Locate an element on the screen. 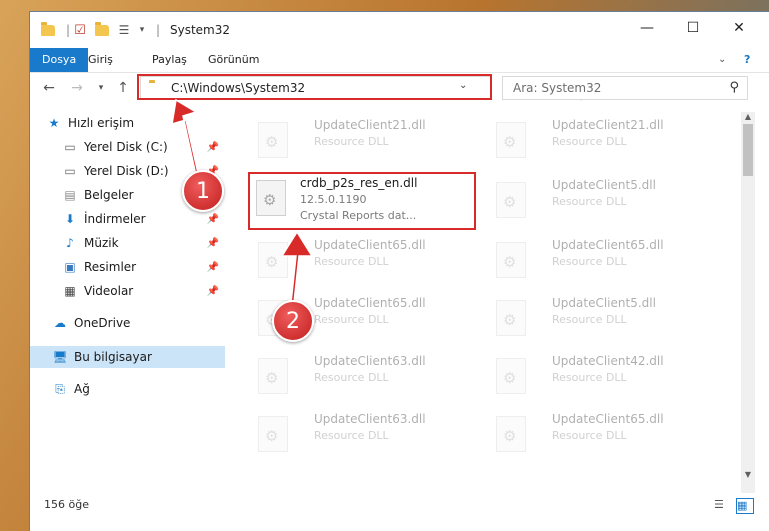 This screenshot has width=769, height=531. callout-2: 2 is located at coordinates (293, 321).